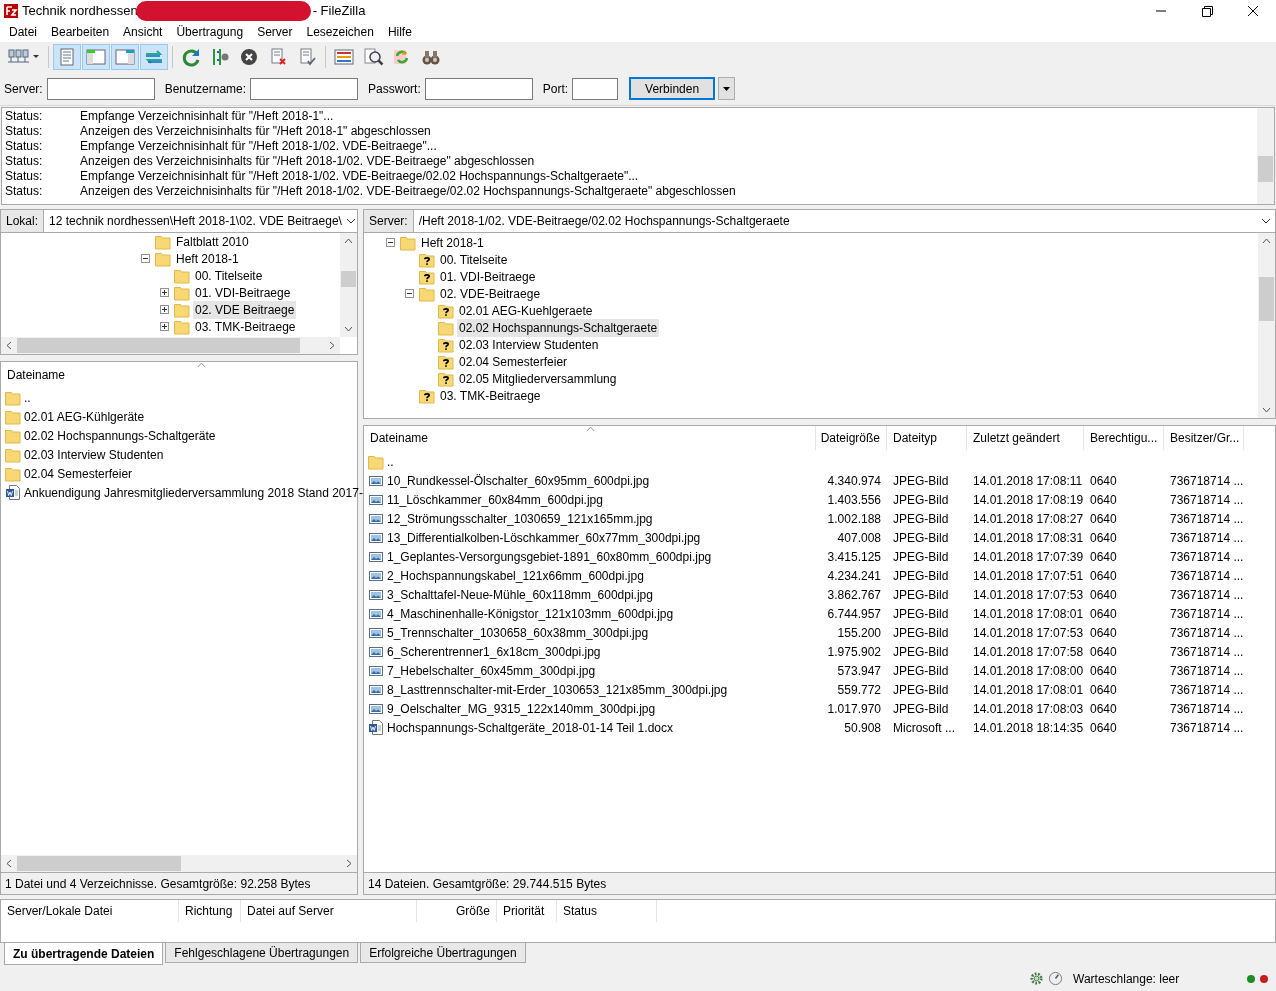  What do you see at coordinates (819, 884) in the screenshot?
I see `remote-status-text: 14 Dateien. Gesamtgröße: 29.744.515 Bytes` at bounding box center [819, 884].